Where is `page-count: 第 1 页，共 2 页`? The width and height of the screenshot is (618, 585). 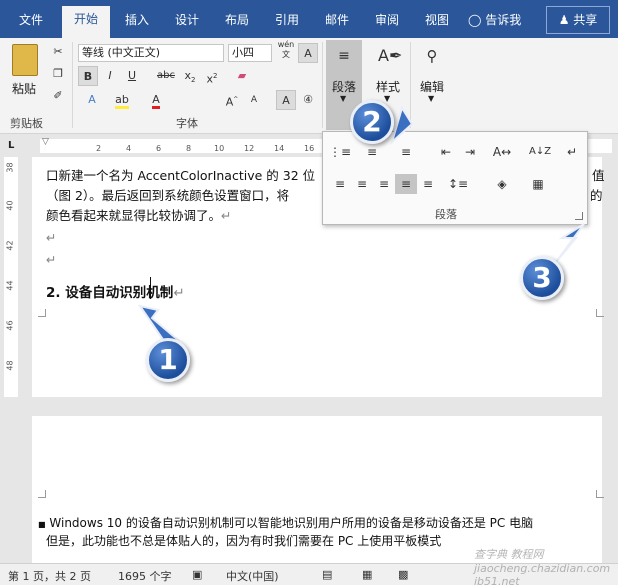
page-count: 第 1 页，共 2 页 is located at coordinates (49, 576).